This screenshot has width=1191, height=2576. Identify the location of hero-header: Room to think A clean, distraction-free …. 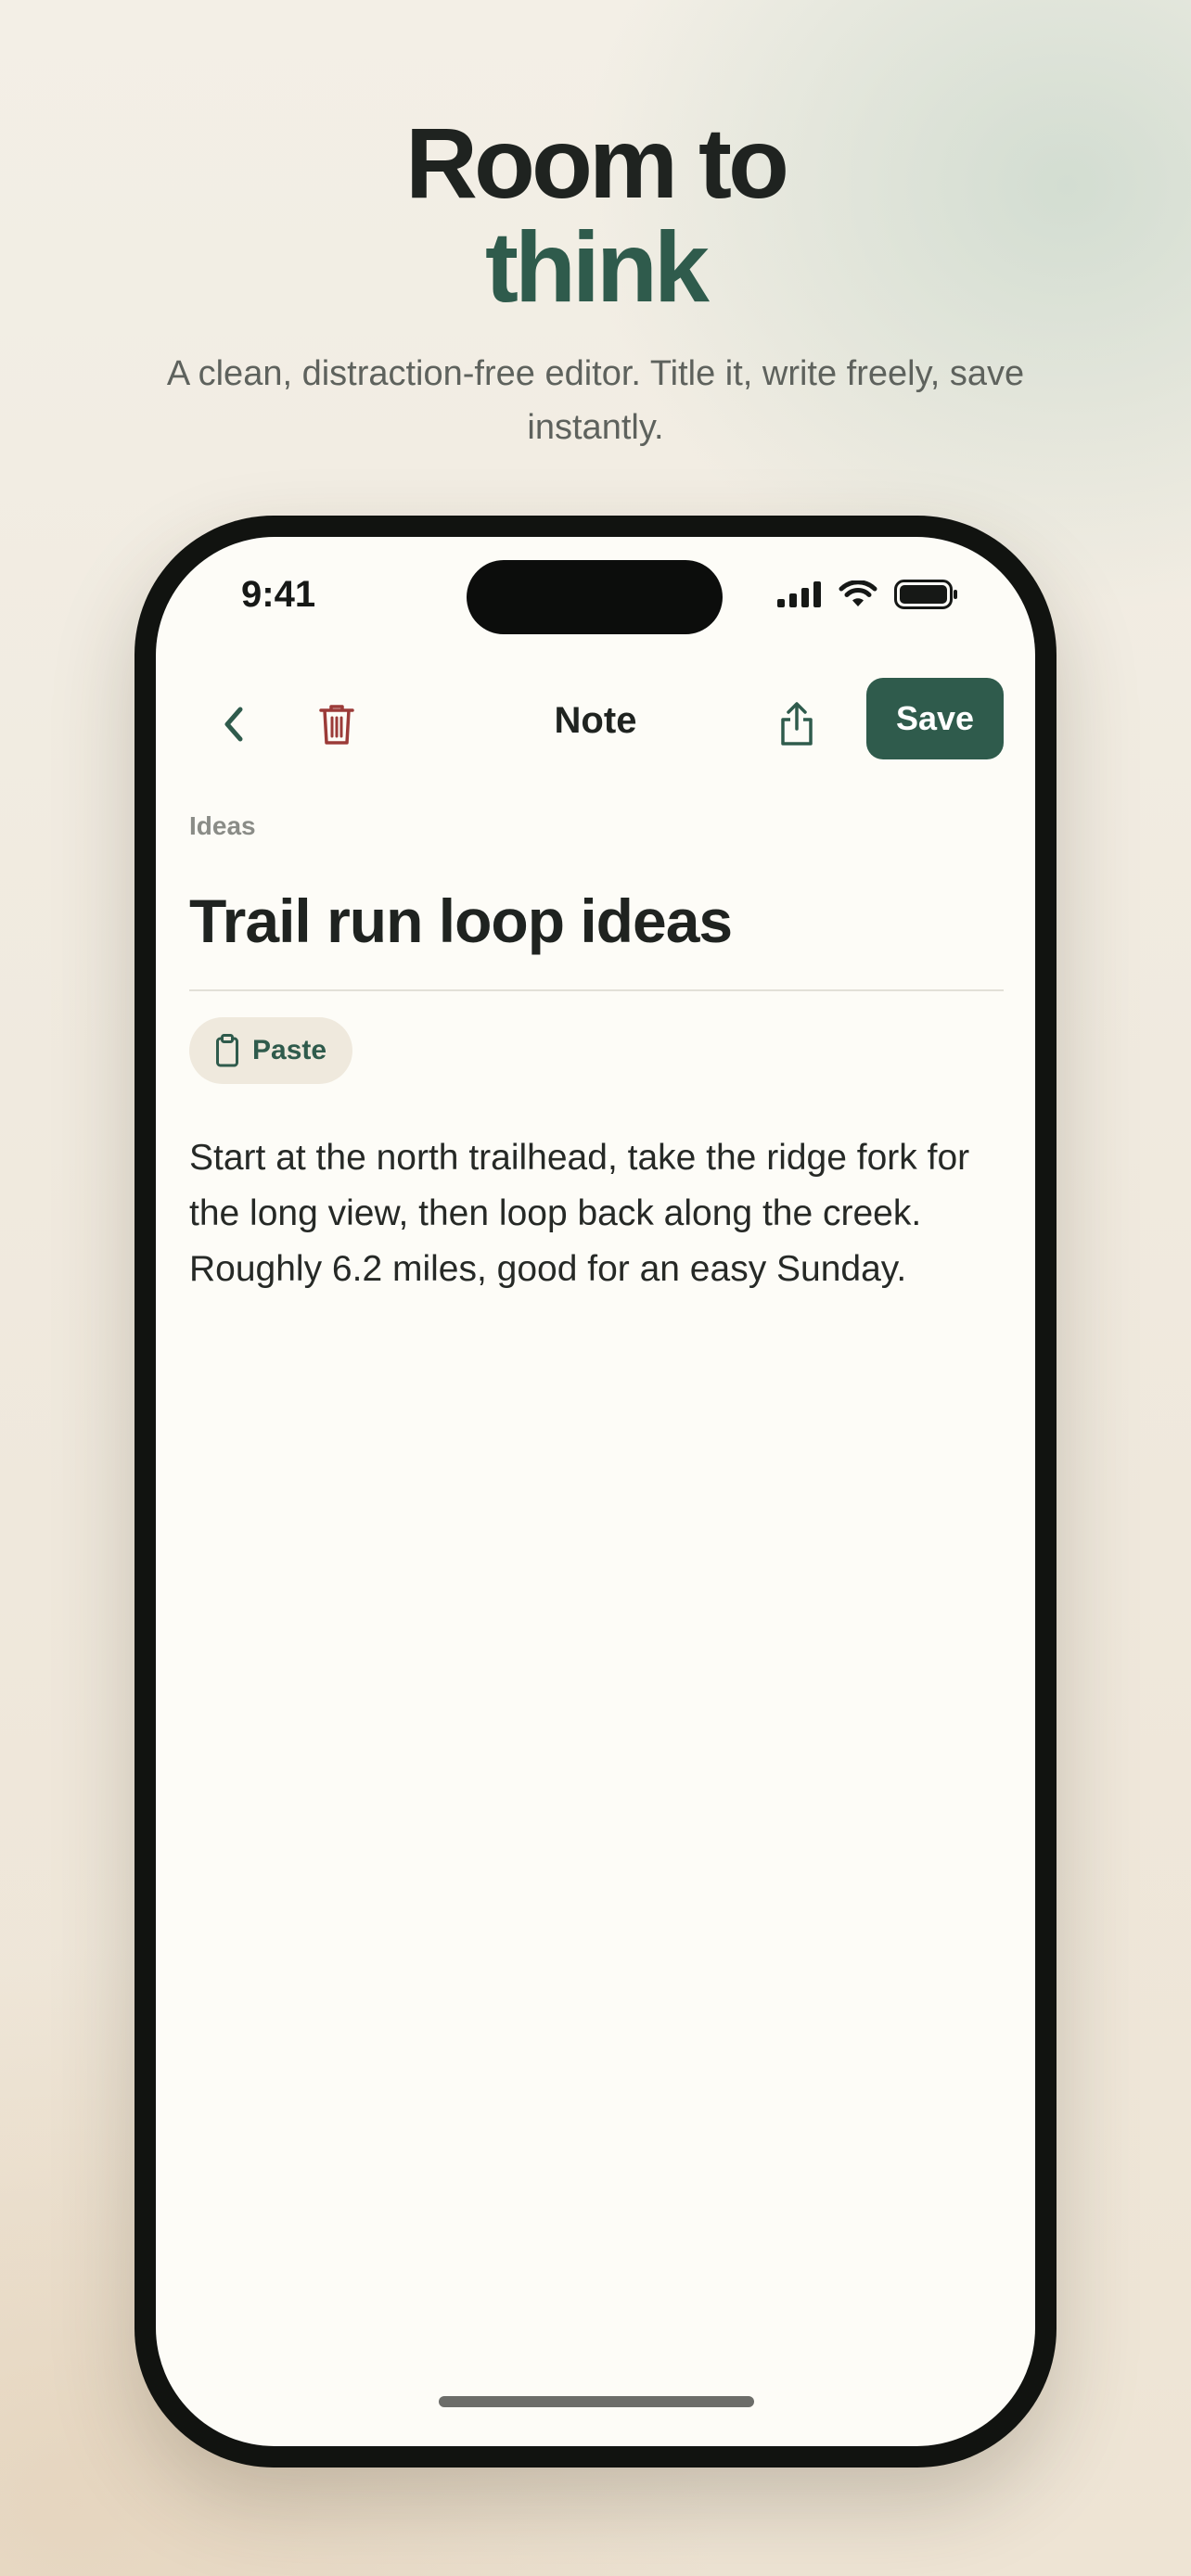
(595, 282).